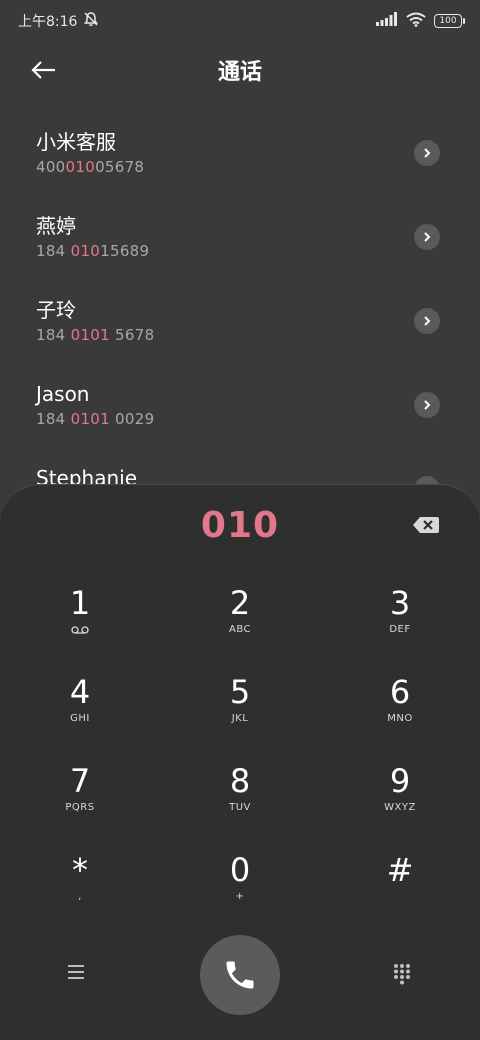 The height and width of the screenshot is (1040, 480). What do you see at coordinates (400, 805) in the screenshot?
I see `key-9: 9 WXYZ` at bounding box center [400, 805].